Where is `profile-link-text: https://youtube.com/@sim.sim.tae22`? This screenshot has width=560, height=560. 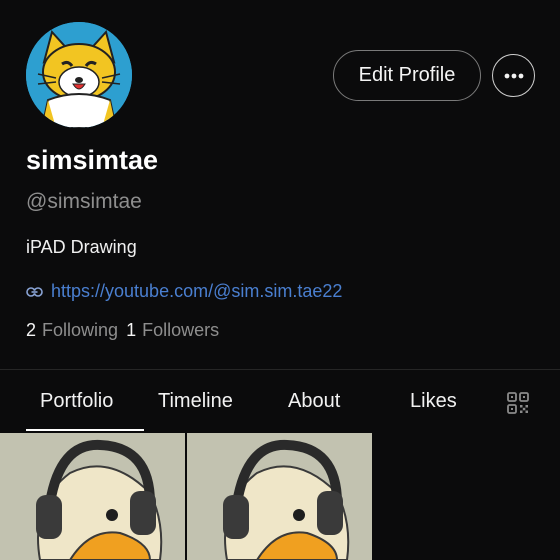 profile-link-text: https://youtube.com/@sim.sim.tae22 is located at coordinates (196, 291).